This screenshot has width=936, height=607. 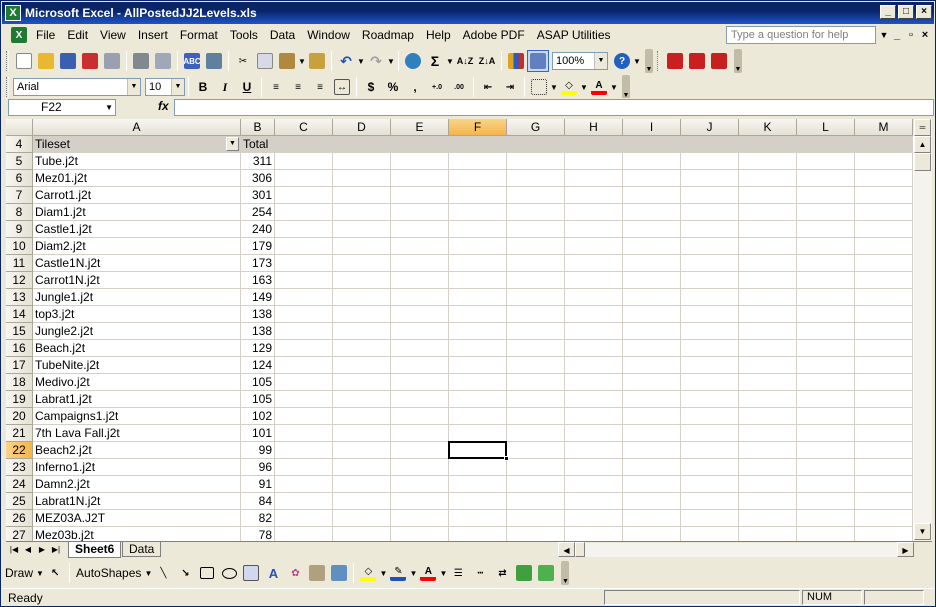 I want to click on cell-h18, so click(x=594, y=382).